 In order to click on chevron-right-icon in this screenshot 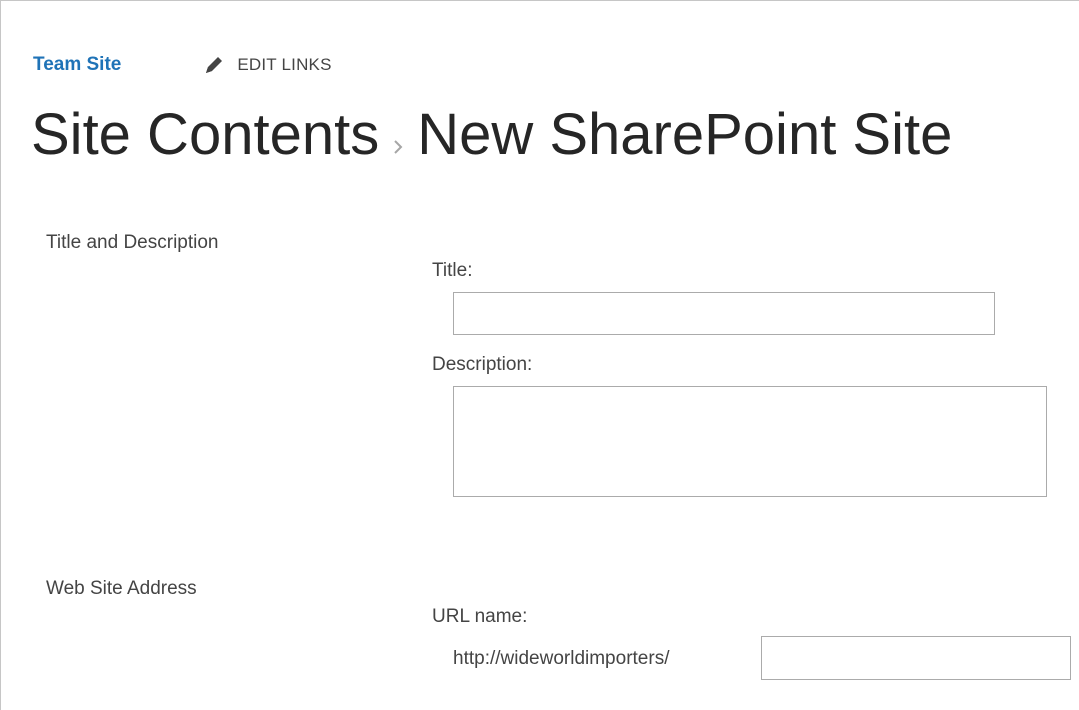, I will do `click(398, 134)`.